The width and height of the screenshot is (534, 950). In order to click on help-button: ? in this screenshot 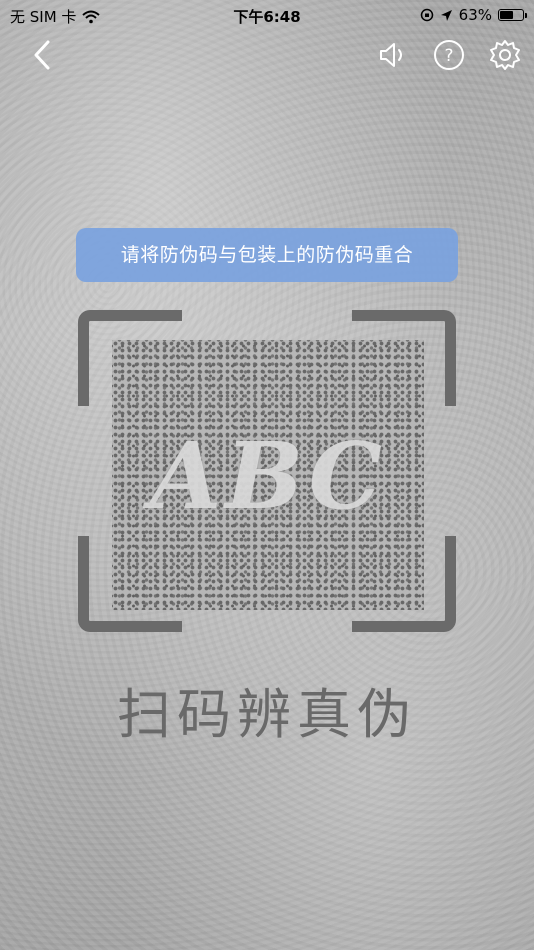, I will do `click(449, 55)`.